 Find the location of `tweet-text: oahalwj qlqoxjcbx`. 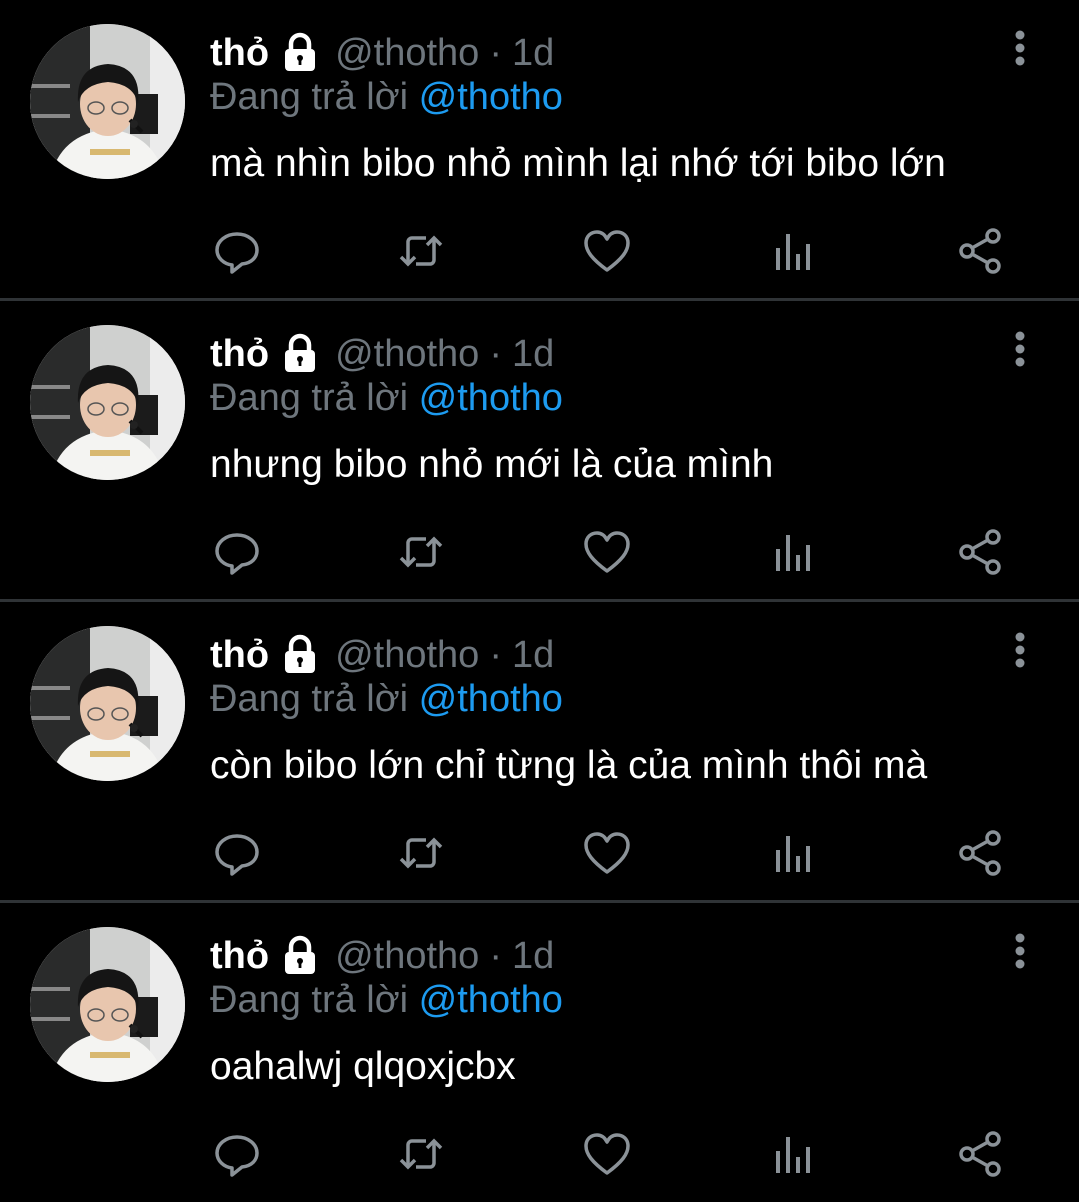

tweet-text: oahalwj qlqoxjcbx is located at coordinates (363, 1066).